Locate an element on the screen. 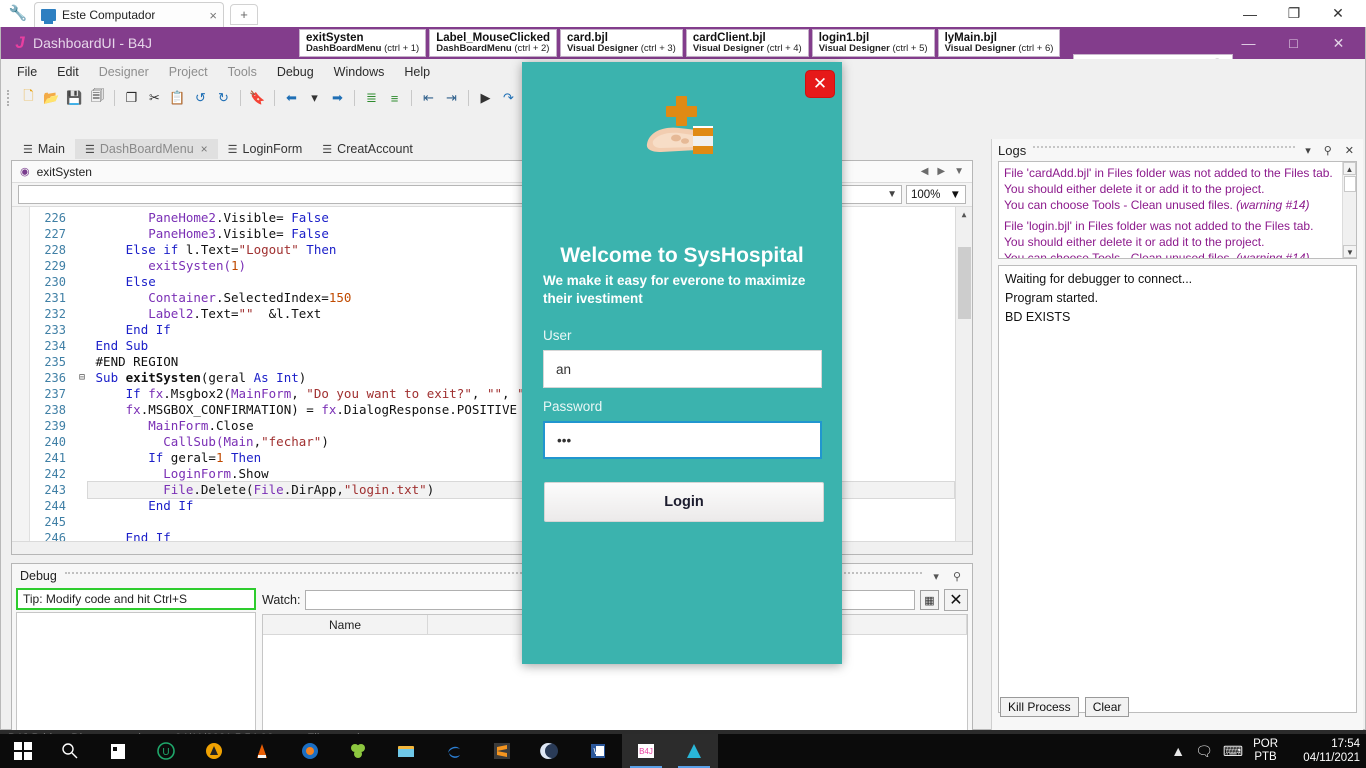 The image size is (1366, 768). editor-tab-label: DashBoardMenu is located at coordinates (146, 149).